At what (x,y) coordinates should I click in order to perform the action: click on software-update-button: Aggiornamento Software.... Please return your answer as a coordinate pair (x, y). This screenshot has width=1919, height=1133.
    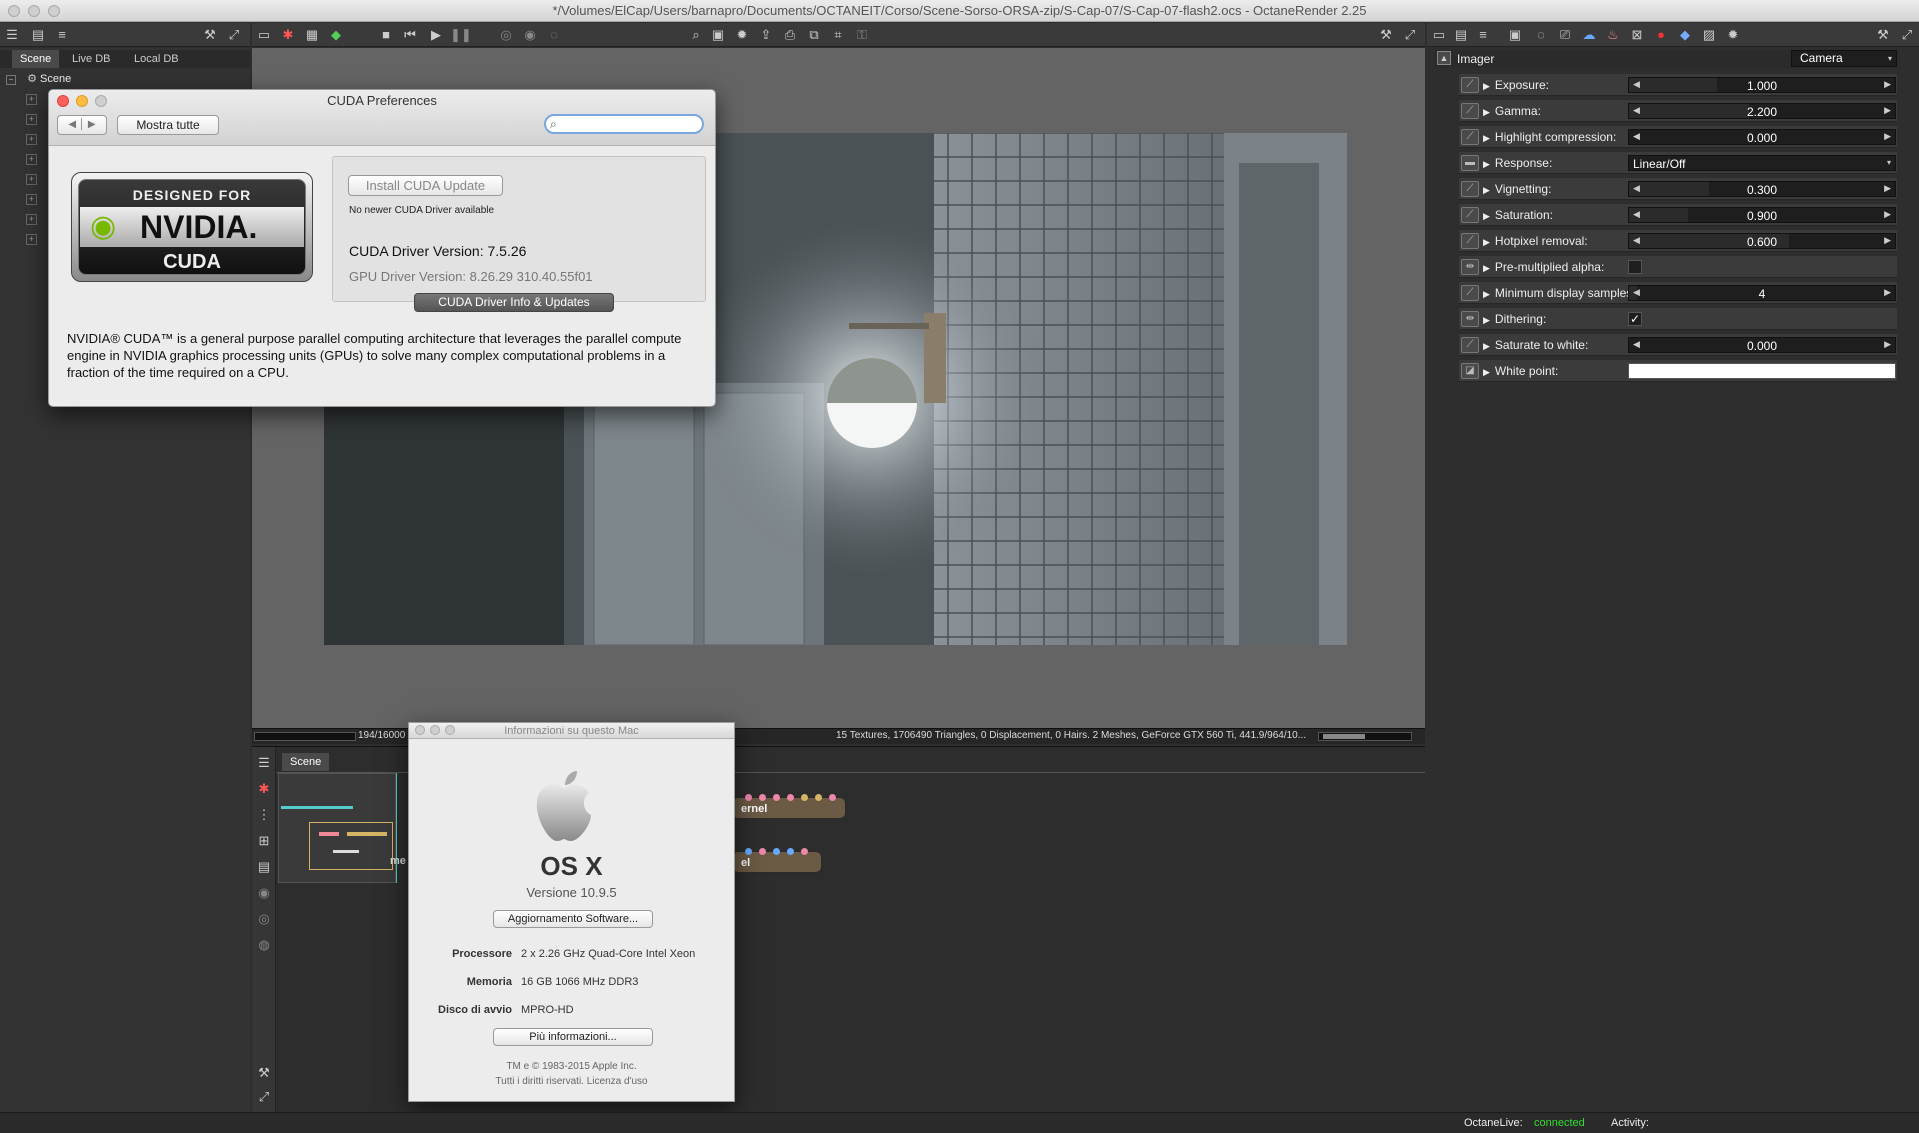
    Looking at the image, I should click on (573, 919).